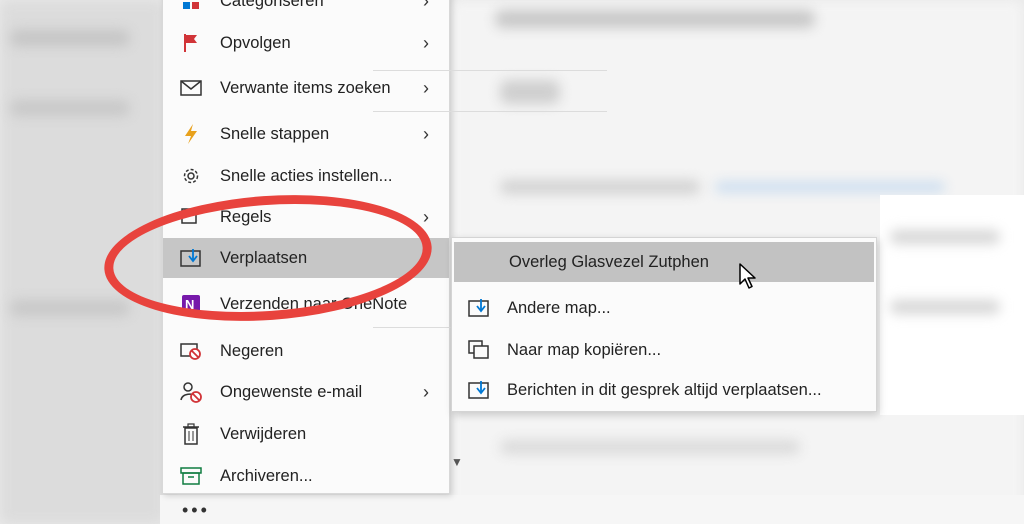  I want to click on menu-item-label: Verplaatsen, so click(264, 257).